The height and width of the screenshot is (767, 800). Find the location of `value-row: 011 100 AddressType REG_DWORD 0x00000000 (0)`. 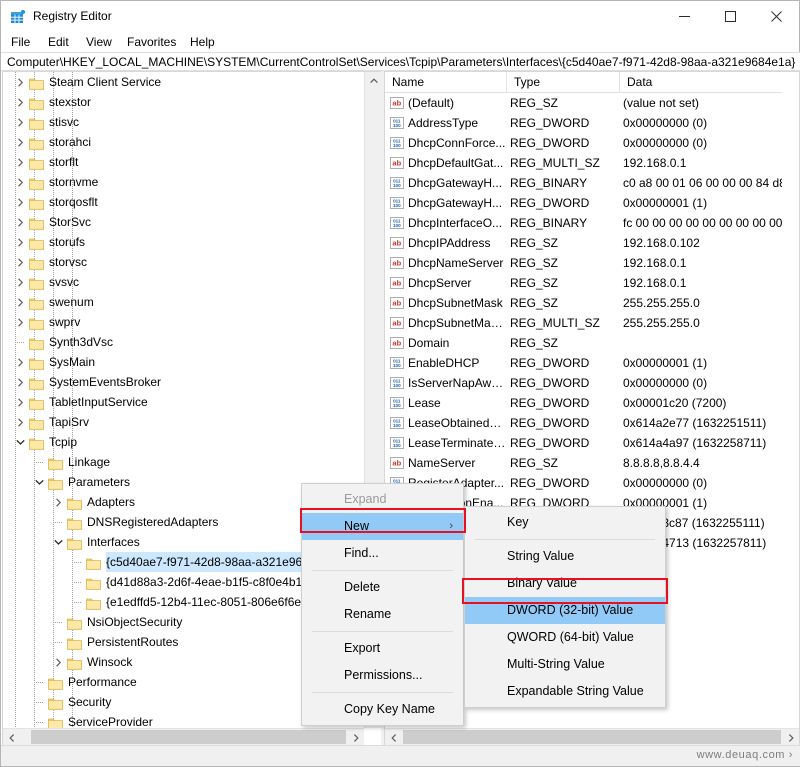

value-row: 011 100 AddressType REG_DWORD 0x00000000 (0) is located at coordinates (592, 123).